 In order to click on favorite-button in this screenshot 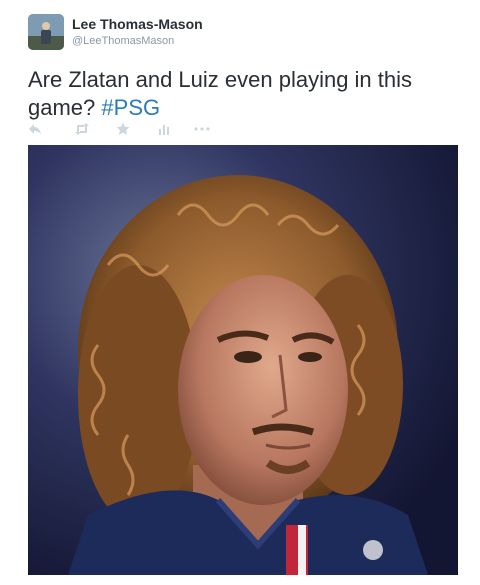, I will do `click(123, 129)`.